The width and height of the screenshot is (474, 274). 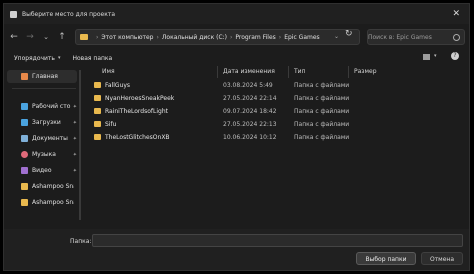 I want to click on sidebar-item-ashampoo-1: Ashampoo Snap, so click(x=42, y=186).